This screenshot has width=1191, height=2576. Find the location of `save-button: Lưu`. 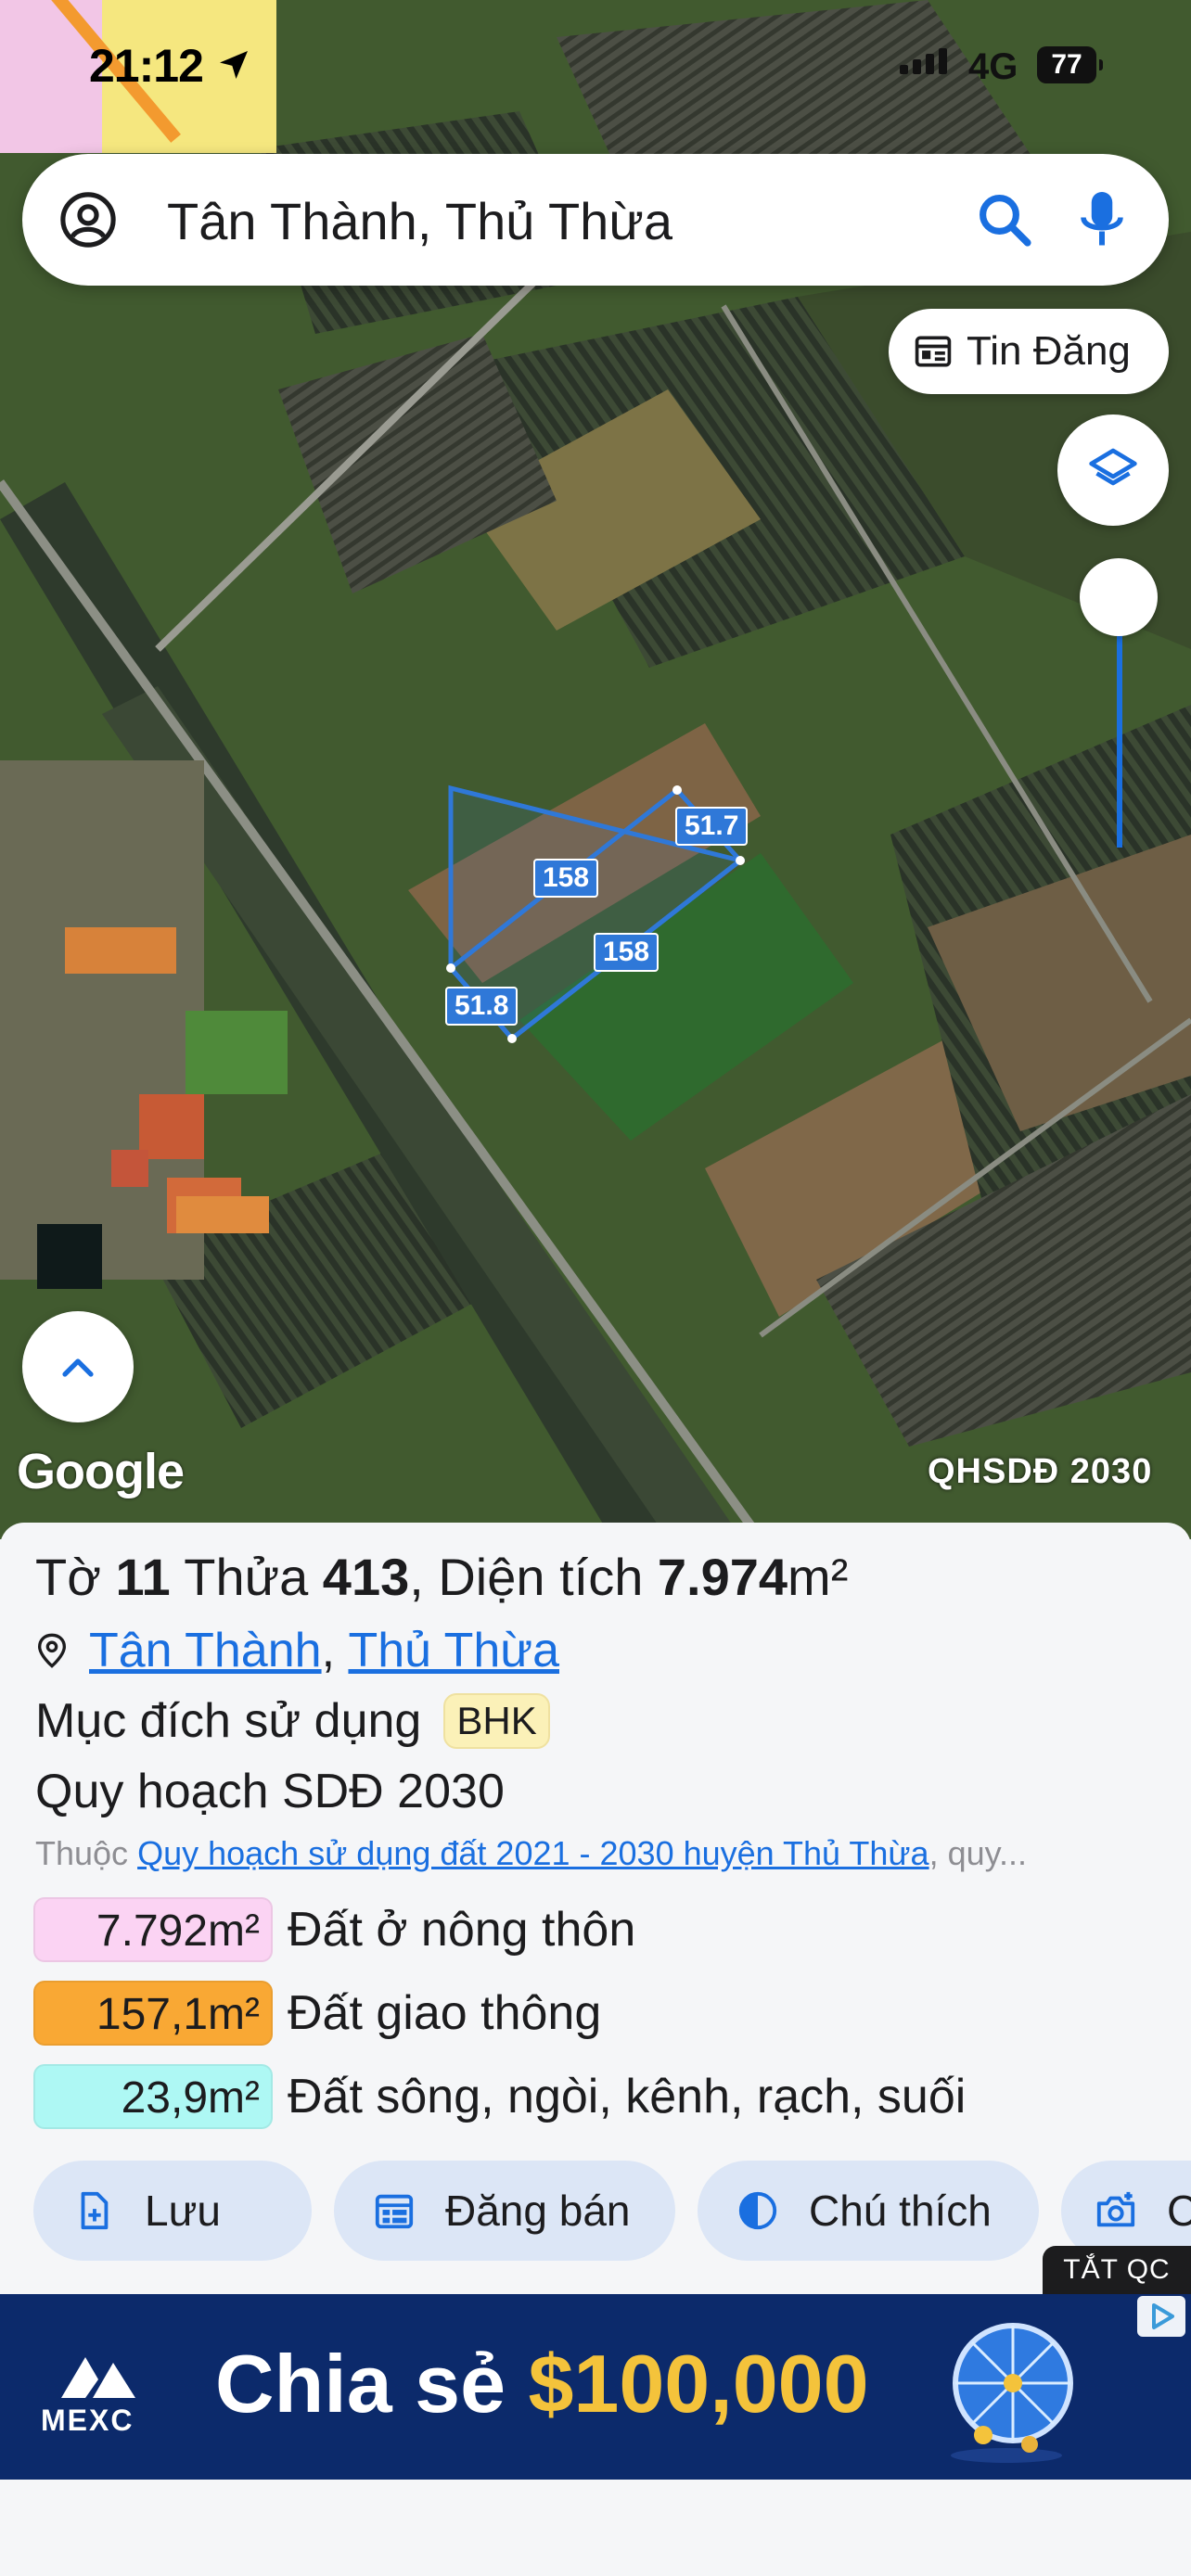

save-button: Lưu is located at coordinates (172, 2211).